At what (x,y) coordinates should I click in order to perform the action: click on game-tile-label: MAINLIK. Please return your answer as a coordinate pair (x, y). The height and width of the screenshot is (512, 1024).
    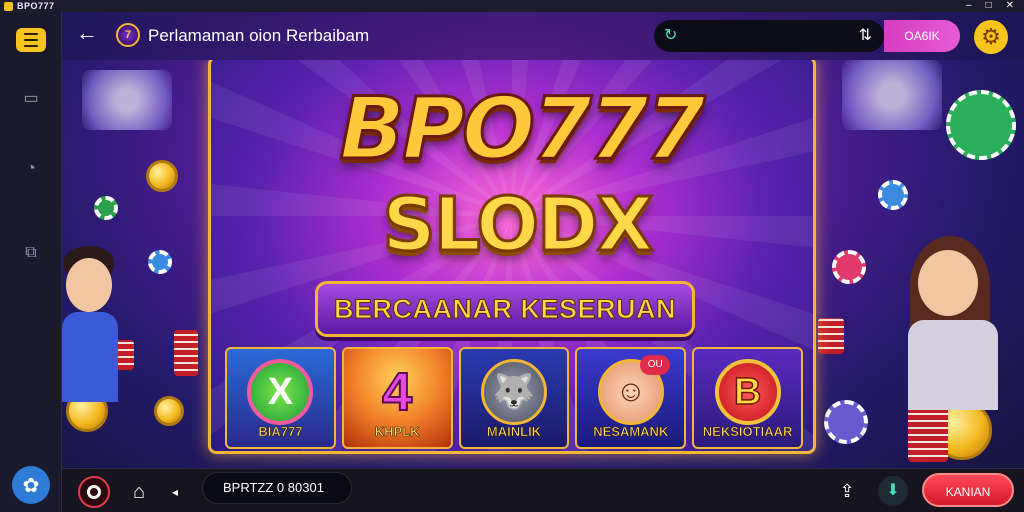
    Looking at the image, I should click on (514, 432).